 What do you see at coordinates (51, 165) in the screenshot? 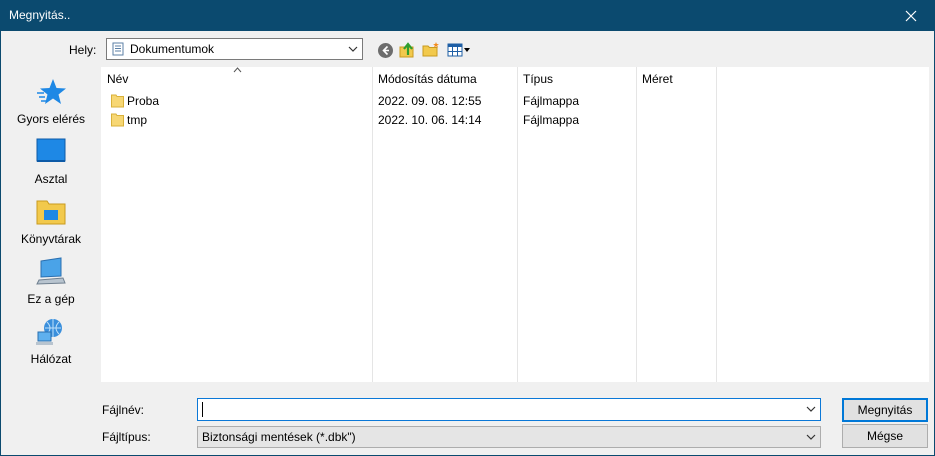
I see `place-desktop: Asztal` at bounding box center [51, 165].